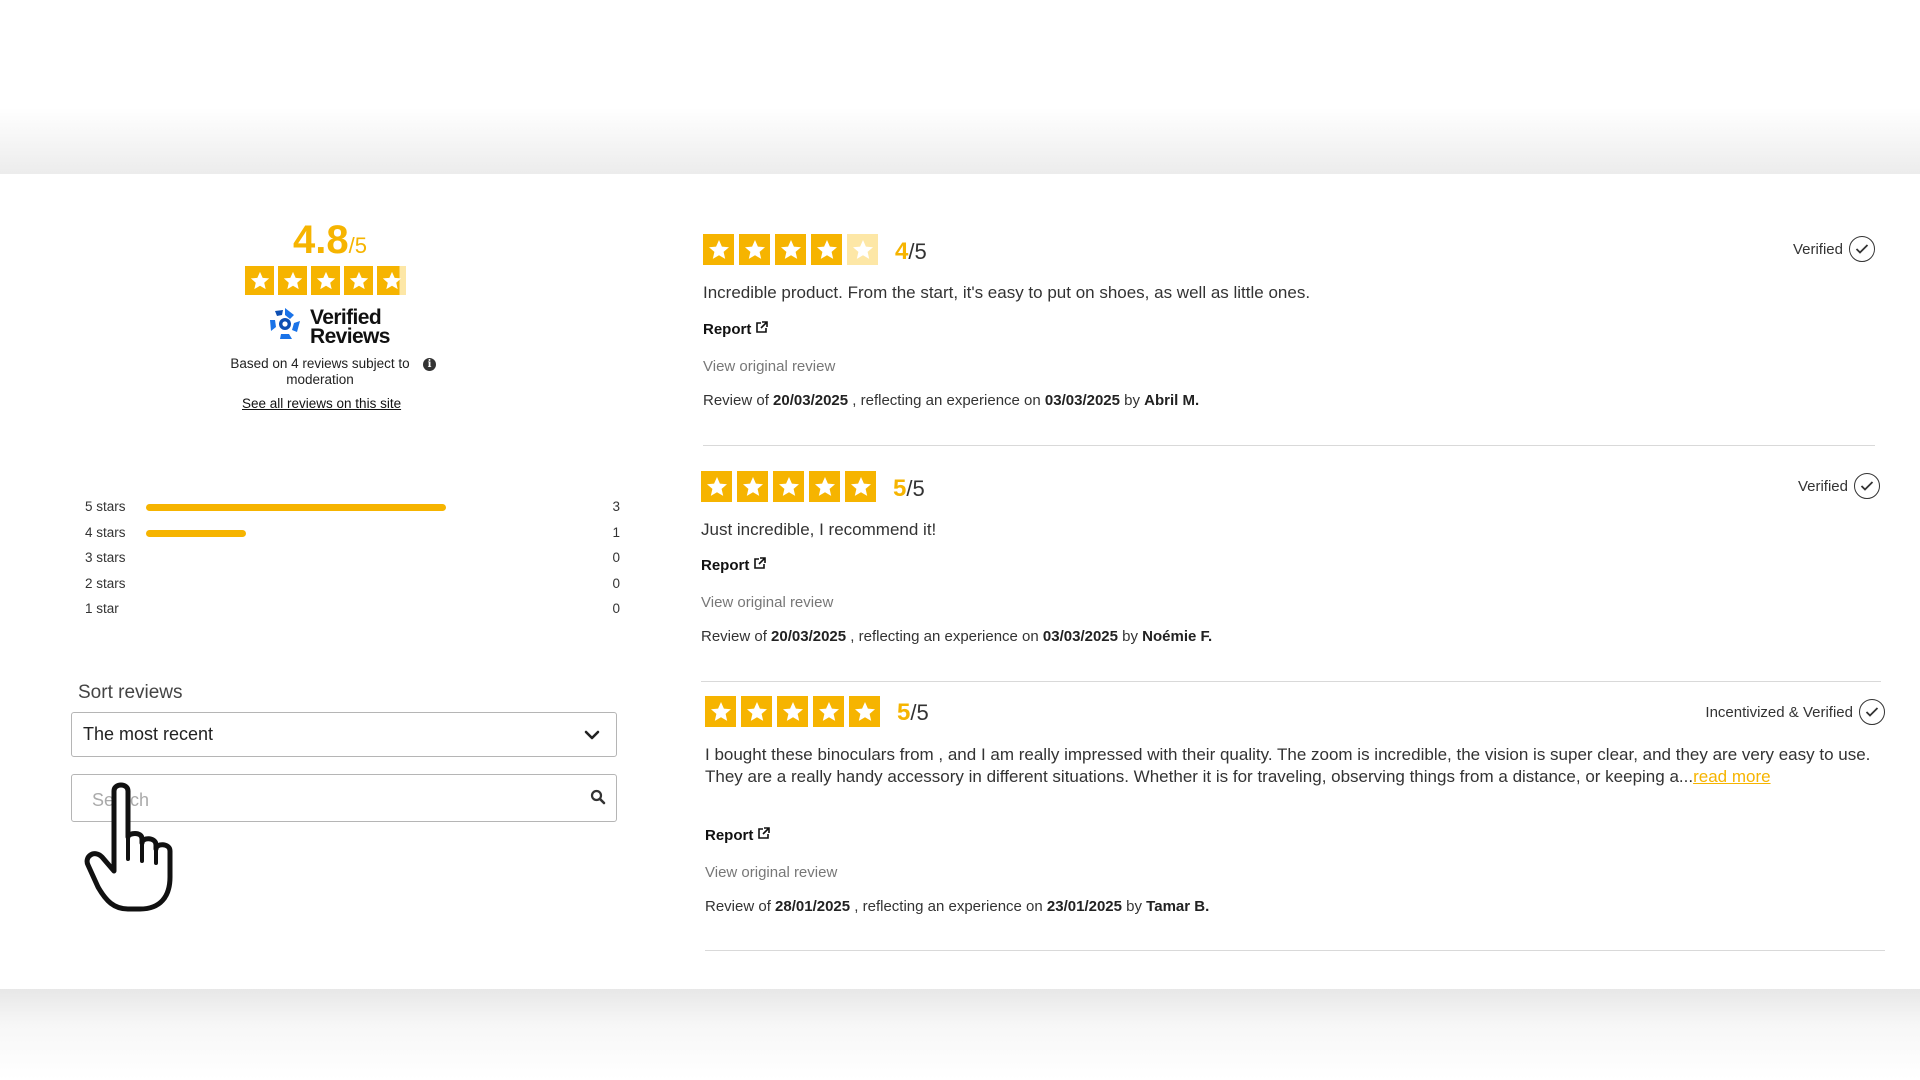 Image resolution: width=1920 pixels, height=1080 pixels. I want to click on review-date: 20/03/2025, so click(811, 400).